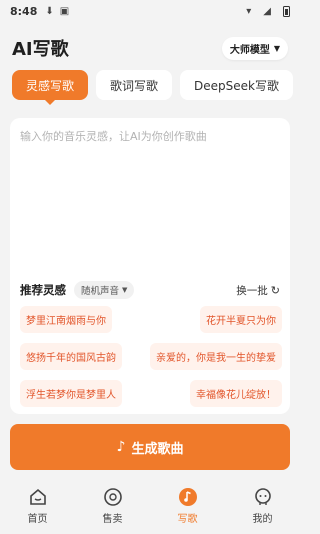 This screenshot has height=534, width=320. What do you see at coordinates (37, 519) in the screenshot?
I see `nav-label: 首页` at bounding box center [37, 519].